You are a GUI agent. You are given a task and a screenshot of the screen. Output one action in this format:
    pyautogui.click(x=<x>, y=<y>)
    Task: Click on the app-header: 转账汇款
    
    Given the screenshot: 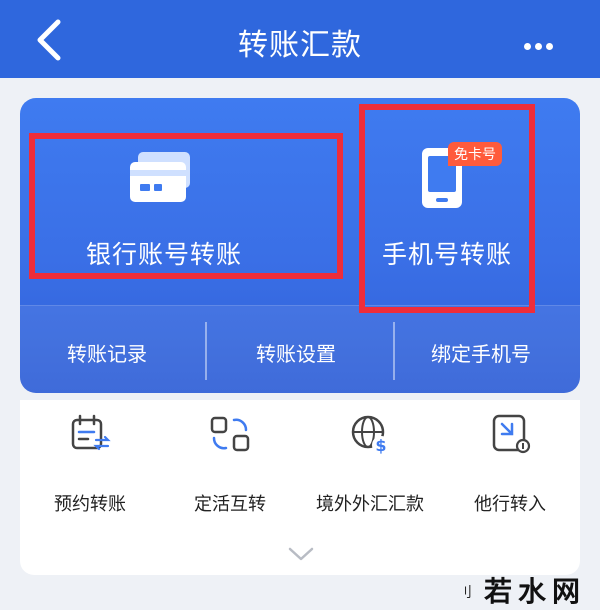 What is the action you would take?
    pyautogui.click(x=300, y=39)
    